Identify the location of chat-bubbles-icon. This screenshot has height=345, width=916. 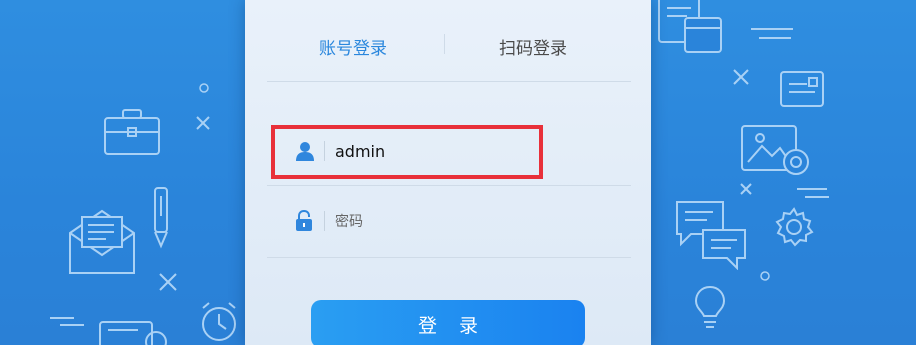
(711, 234).